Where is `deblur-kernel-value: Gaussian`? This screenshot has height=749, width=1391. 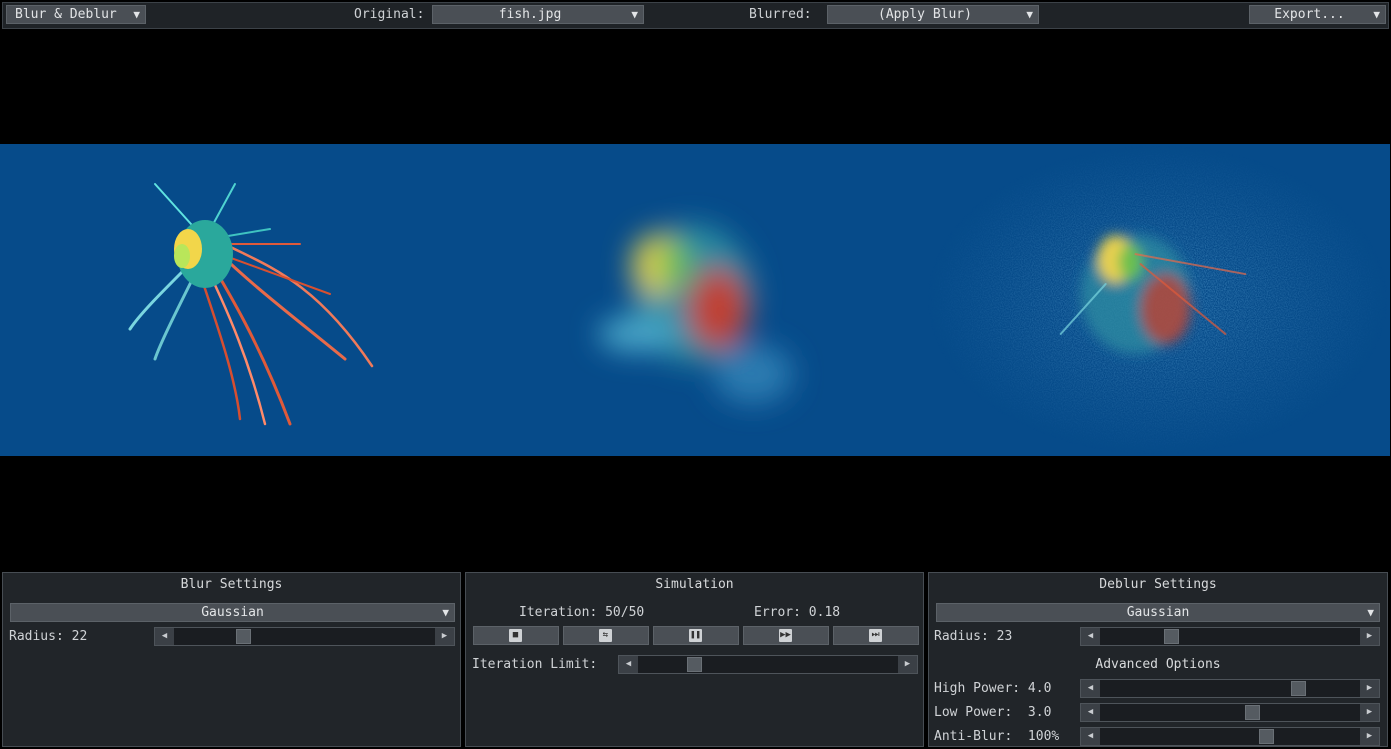
deblur-kernel-value: Gaussian is located at coordinates (1158, 612).